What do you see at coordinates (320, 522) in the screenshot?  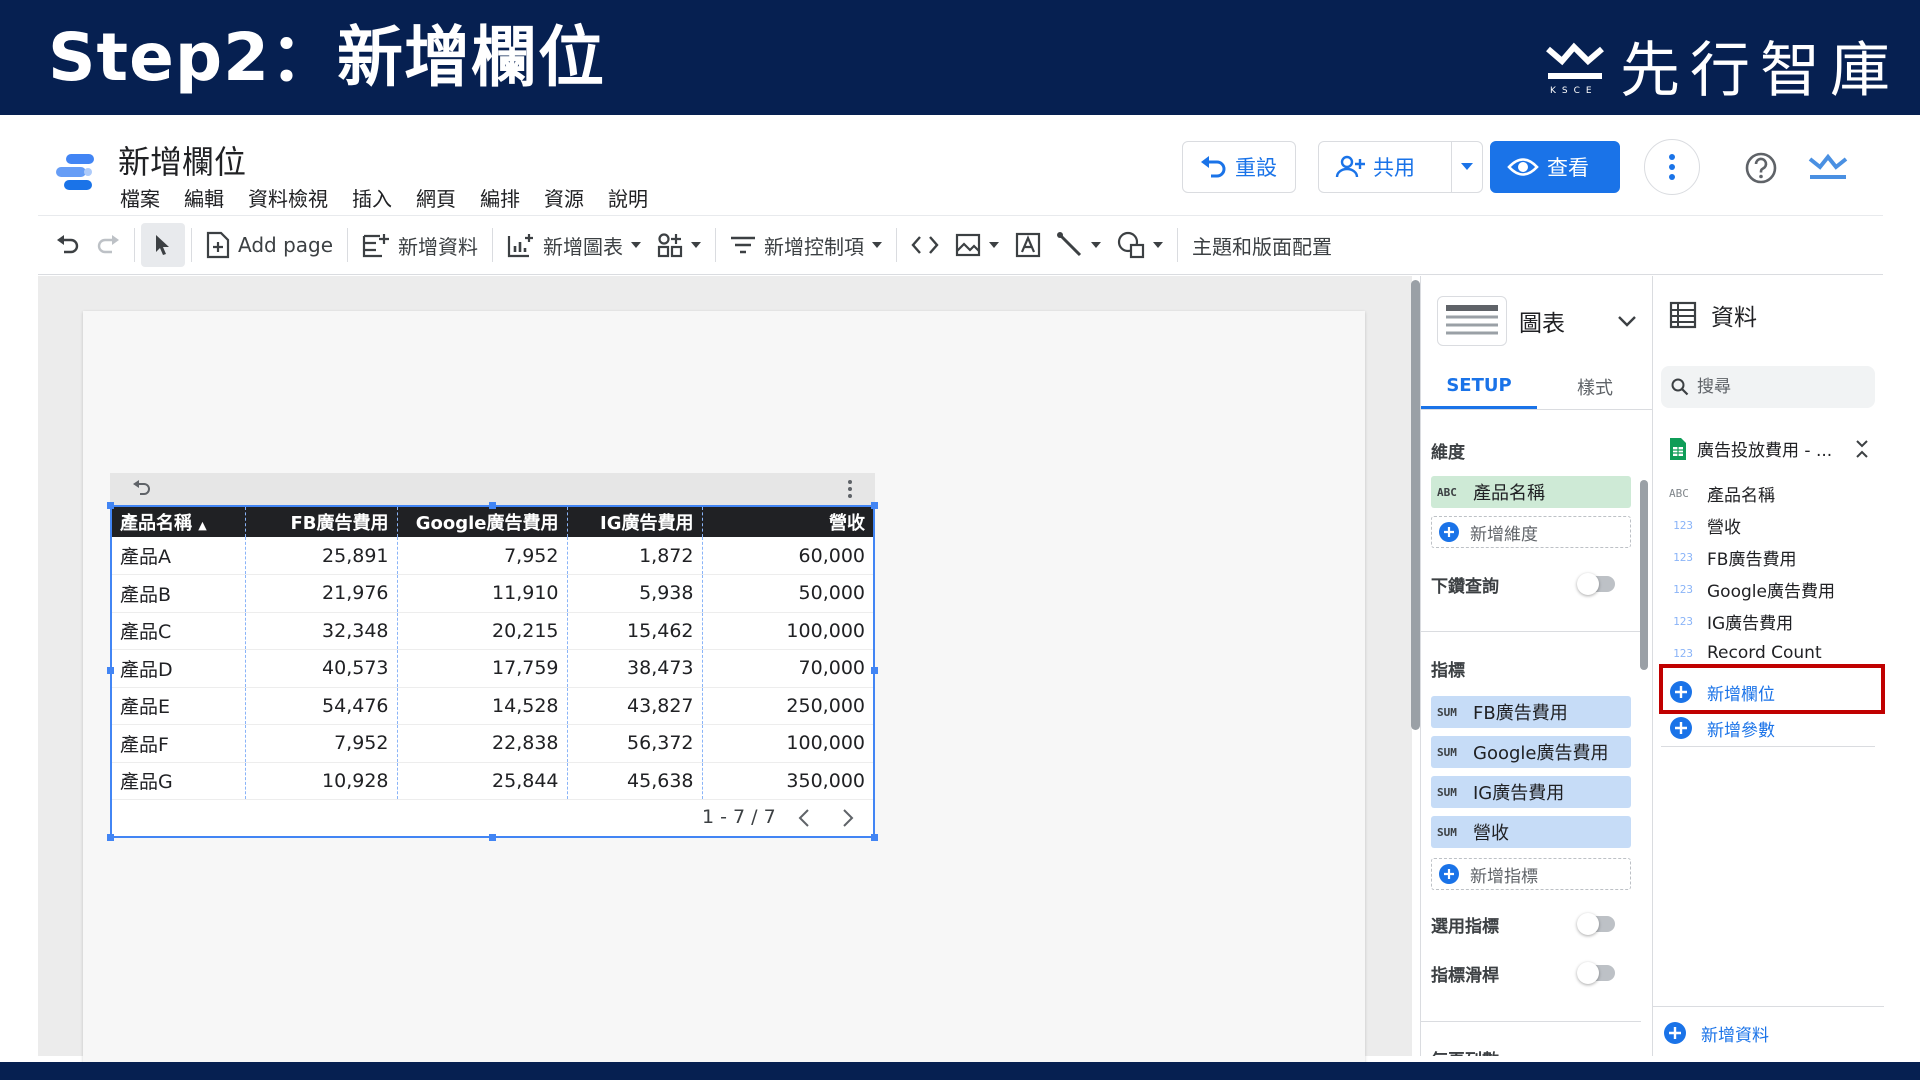 I see `column-header-fb-cost: FB廣告費用` at bounding box center [320, 522].